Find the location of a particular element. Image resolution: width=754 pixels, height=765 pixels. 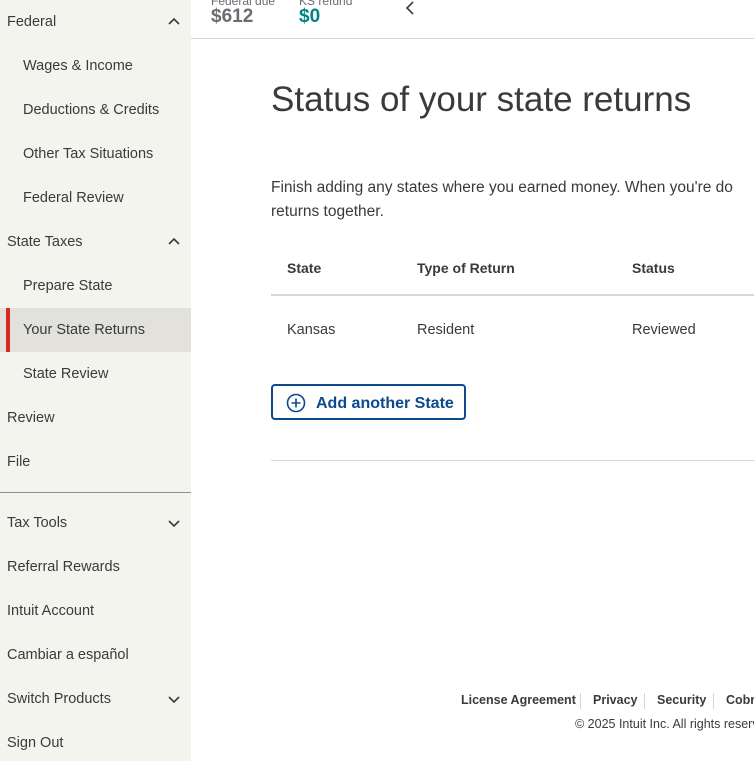

footer-link-license-agreement: License Agreement is located at coordinates (518, 700).